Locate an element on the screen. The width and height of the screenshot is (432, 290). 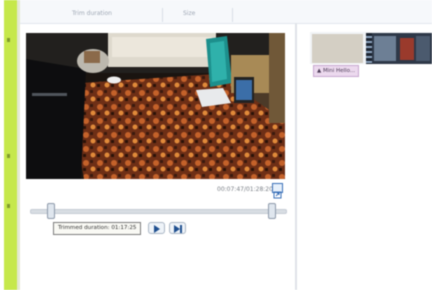
side-divider is located at coordinates (18, 145).